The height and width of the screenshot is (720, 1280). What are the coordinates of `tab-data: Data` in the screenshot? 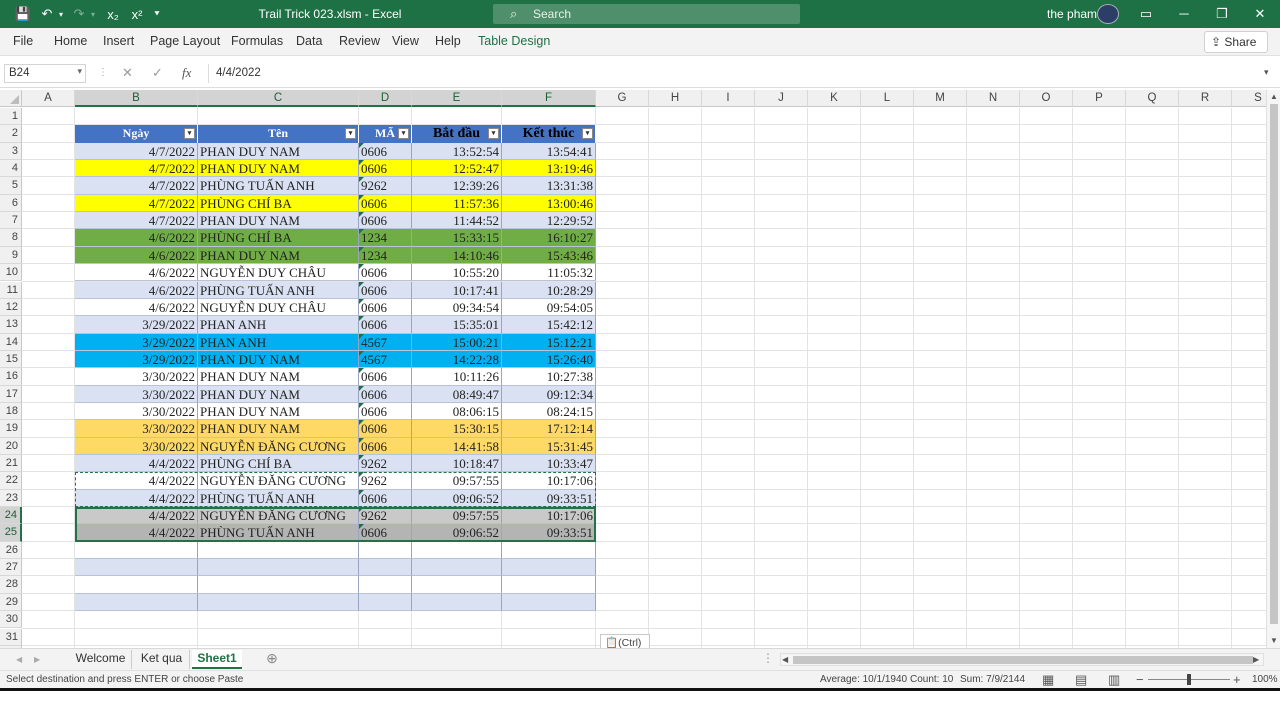 It's located at (309, 41).